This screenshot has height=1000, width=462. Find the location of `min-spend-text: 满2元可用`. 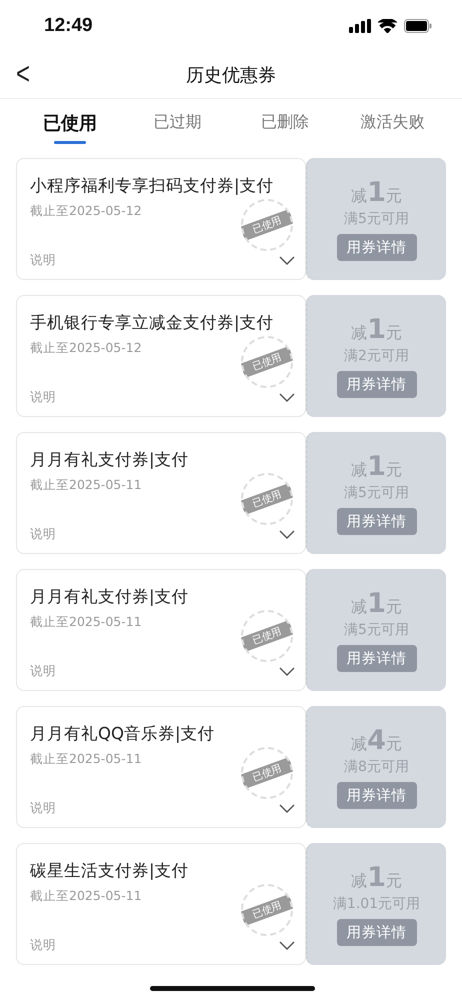

min-spend-text: 满2元可用 is located at coordinates (376, 356).